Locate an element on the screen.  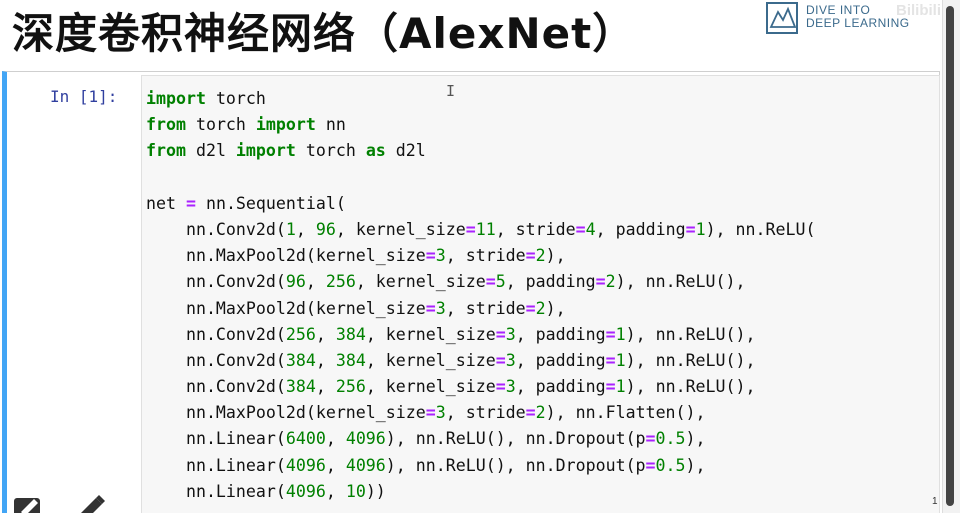
code-line: nn.Linear(4096, 10)) is located at coordinates (480, 492).